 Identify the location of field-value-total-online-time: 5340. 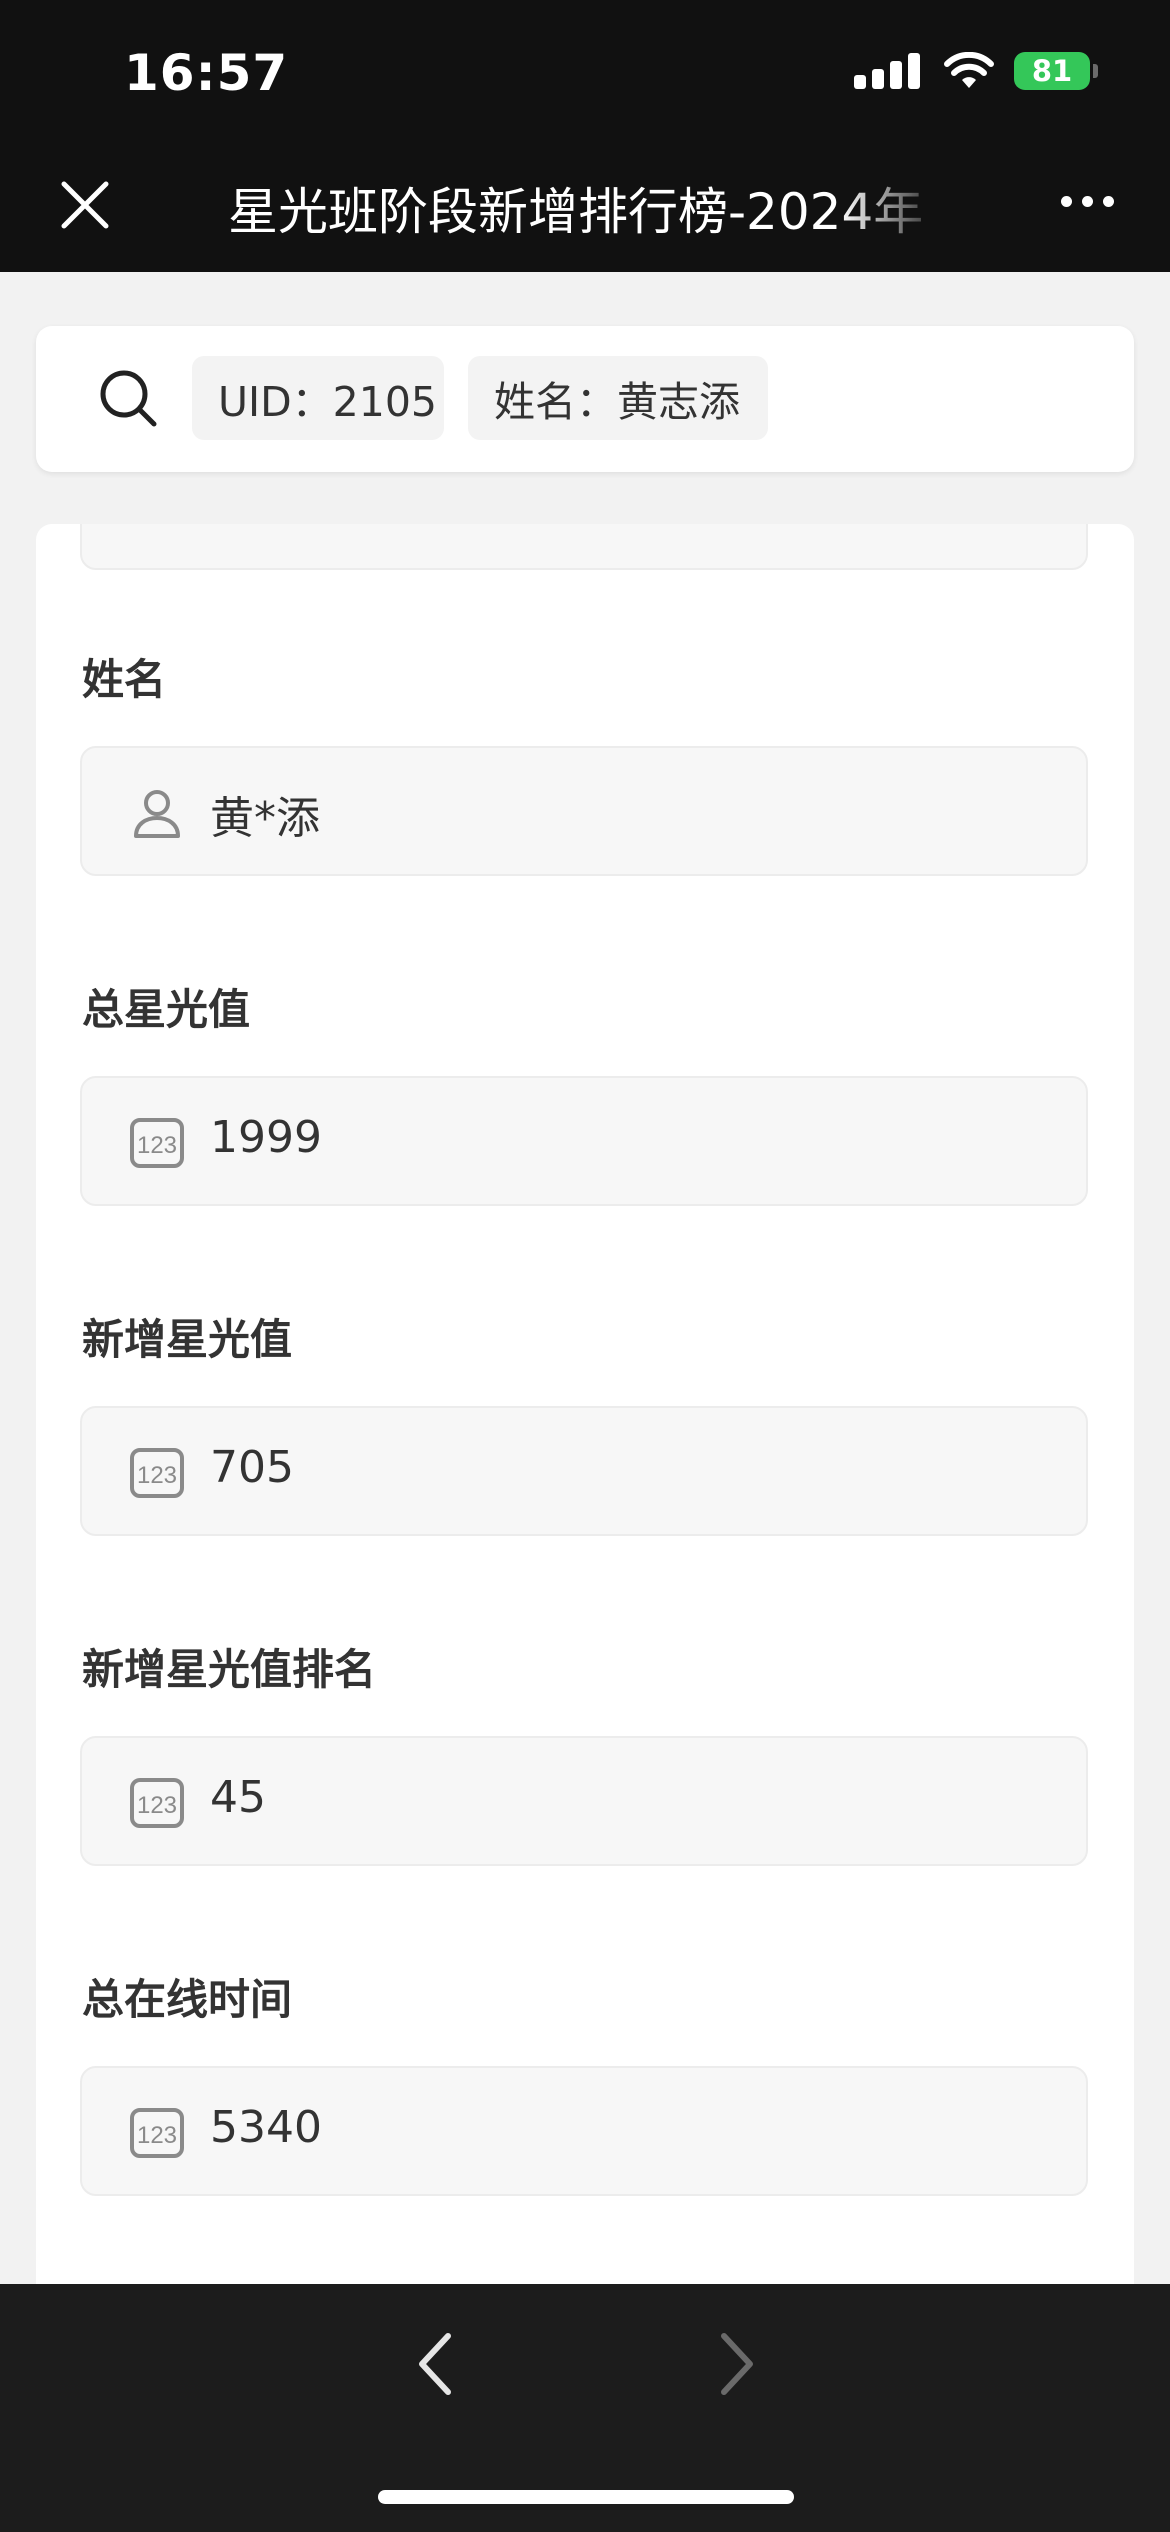
(266, 2127).